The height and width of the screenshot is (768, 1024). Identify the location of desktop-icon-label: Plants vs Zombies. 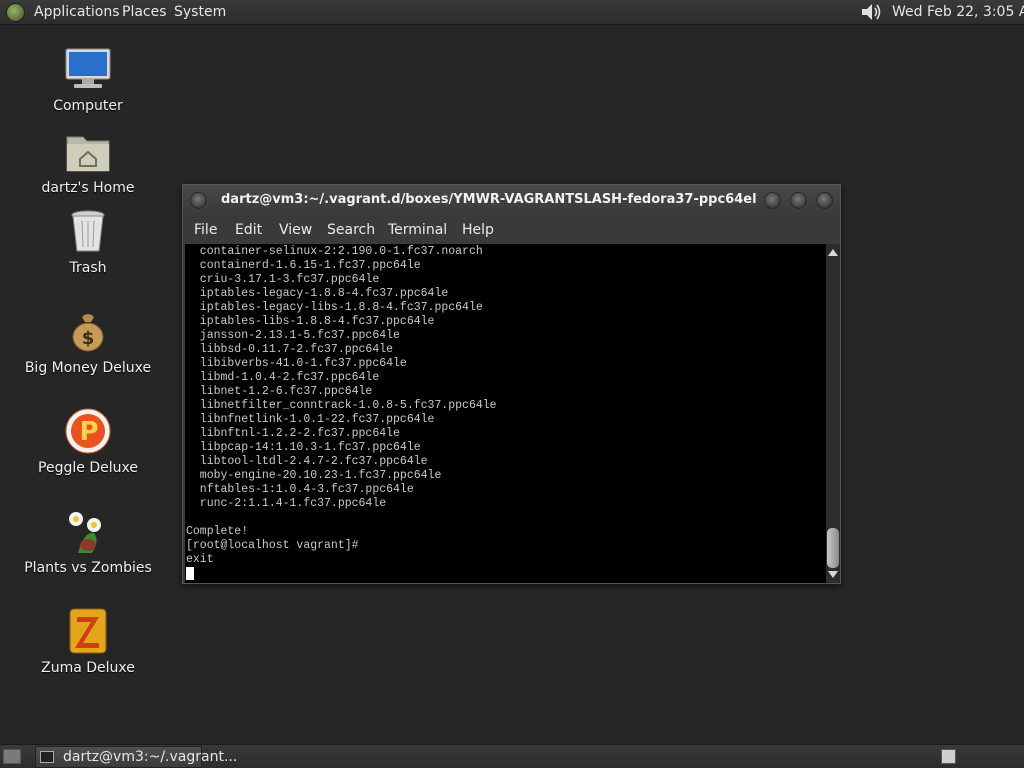
(88, 568).